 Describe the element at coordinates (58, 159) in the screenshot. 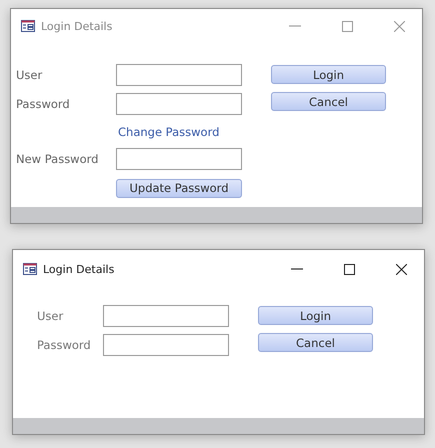

I see `field-label: New Password` at that location.